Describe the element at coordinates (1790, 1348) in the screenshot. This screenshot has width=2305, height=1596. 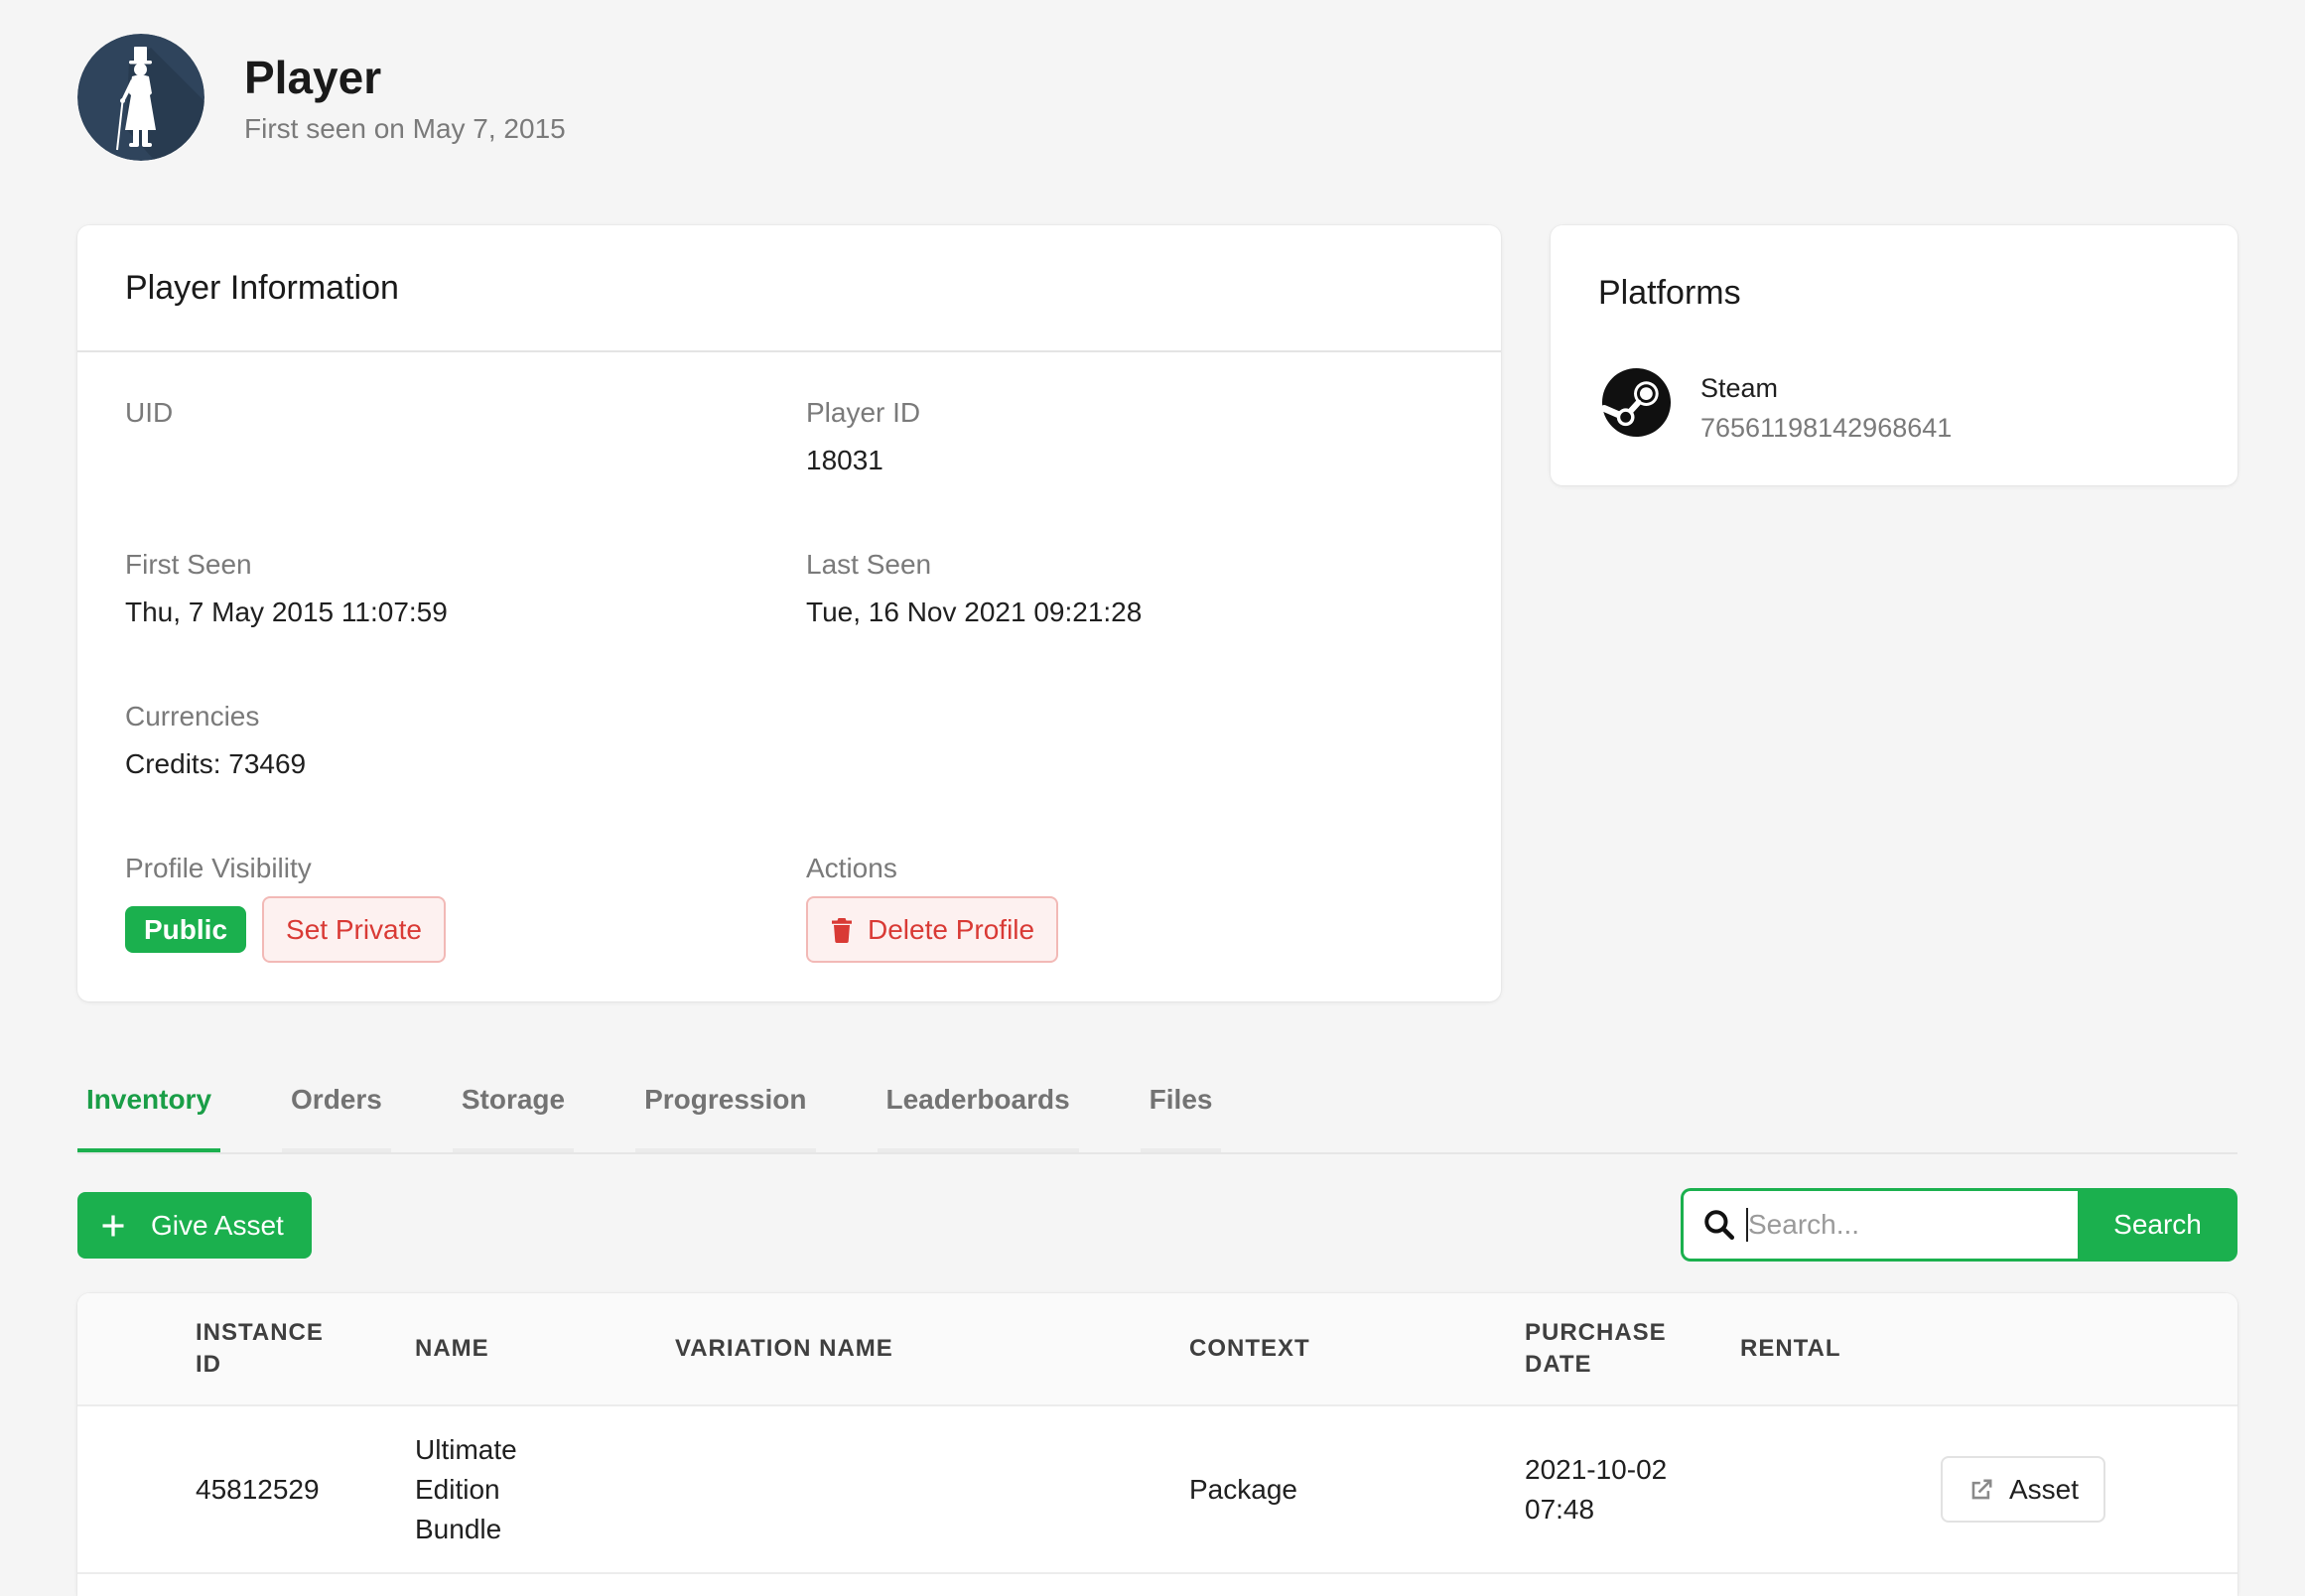
I see `column-header-rental: RENTAL` at that location.